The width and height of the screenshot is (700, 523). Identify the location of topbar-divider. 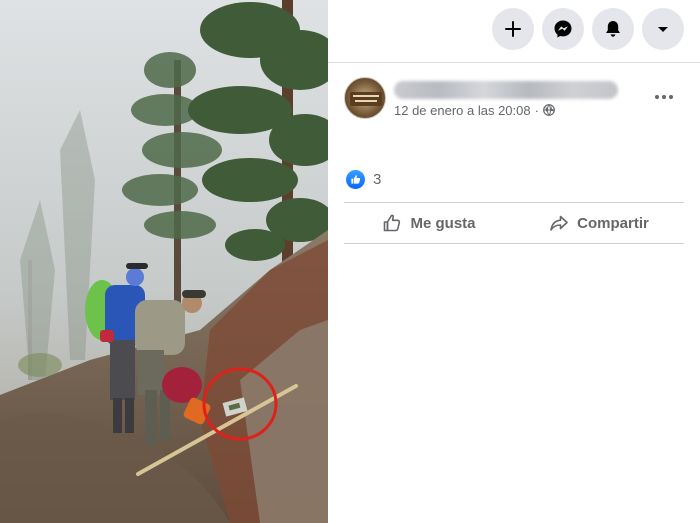
(514, 62).